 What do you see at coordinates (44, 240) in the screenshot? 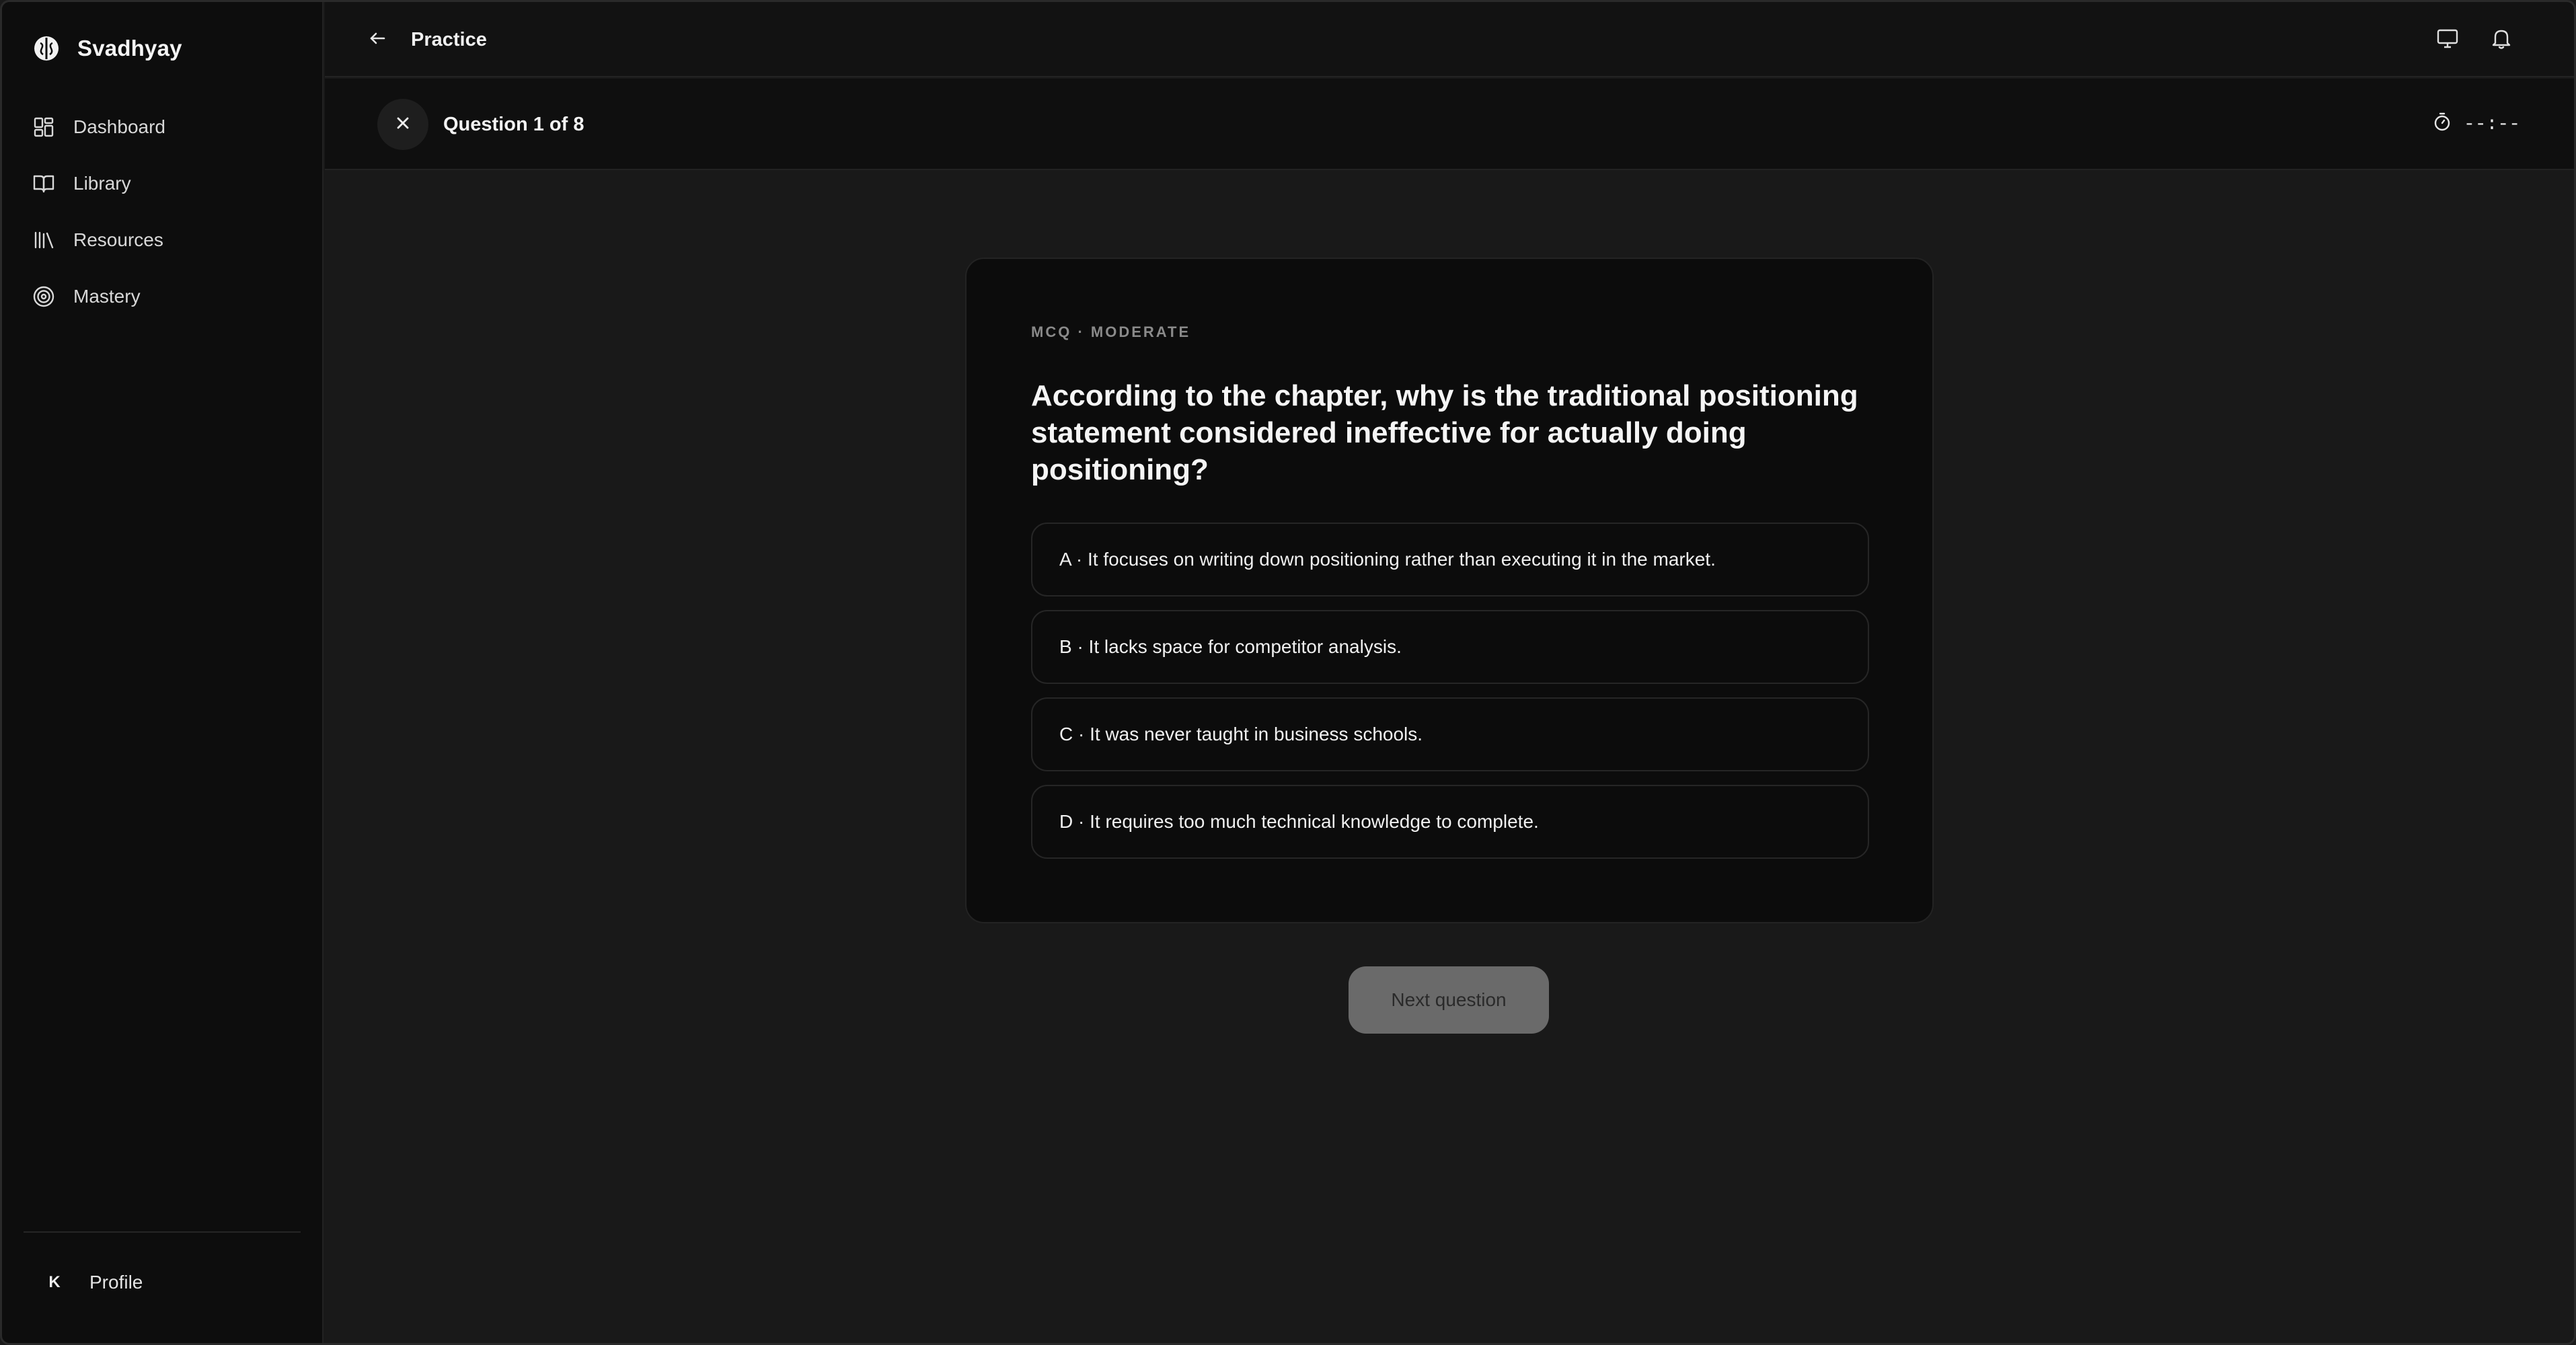
I see `books-shelf-icon` at bounding box center [44, 240].